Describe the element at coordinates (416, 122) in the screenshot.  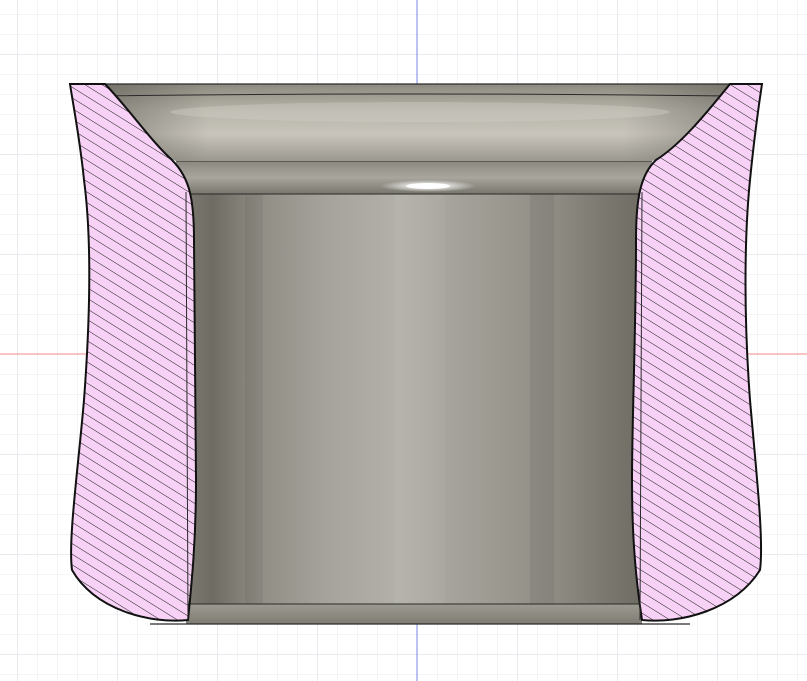
I see `top-flare-surface` at that location.